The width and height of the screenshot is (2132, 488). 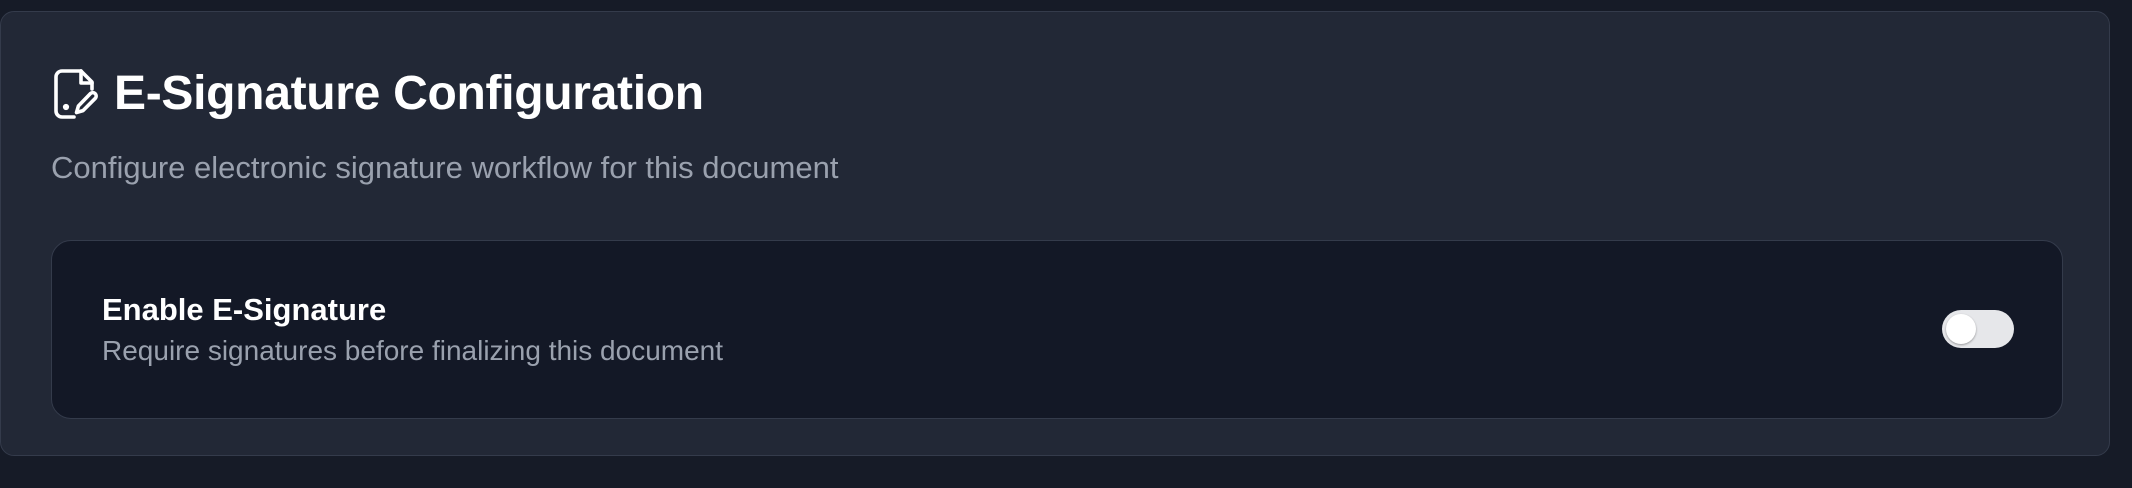 What do you see at coordinates (1961, 329) in the screenshot?
I see `toggle-knob` at bounding box center [1961, 329].